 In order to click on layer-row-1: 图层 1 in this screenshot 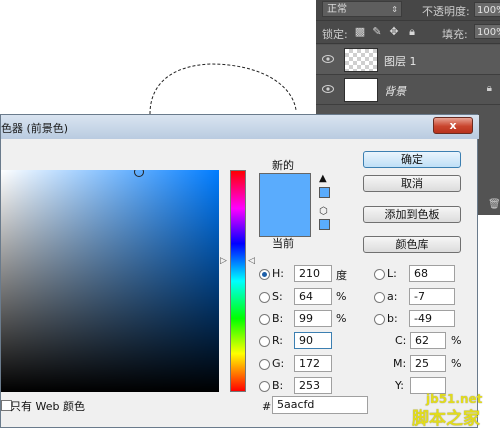, I will do `click(408, 60)`.